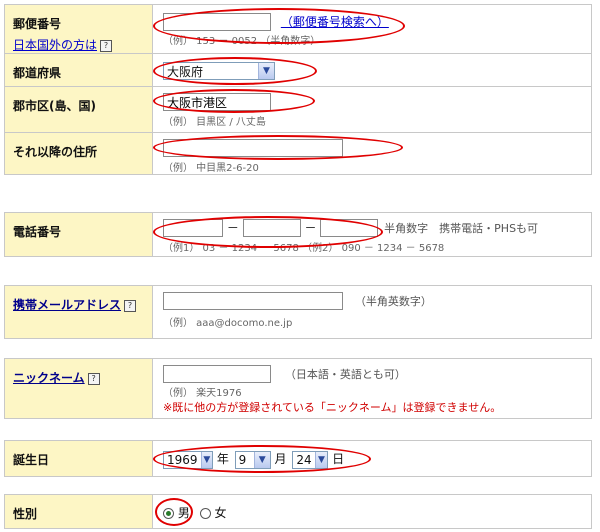  I want to click on gender-female-radio, so click(205, 513).